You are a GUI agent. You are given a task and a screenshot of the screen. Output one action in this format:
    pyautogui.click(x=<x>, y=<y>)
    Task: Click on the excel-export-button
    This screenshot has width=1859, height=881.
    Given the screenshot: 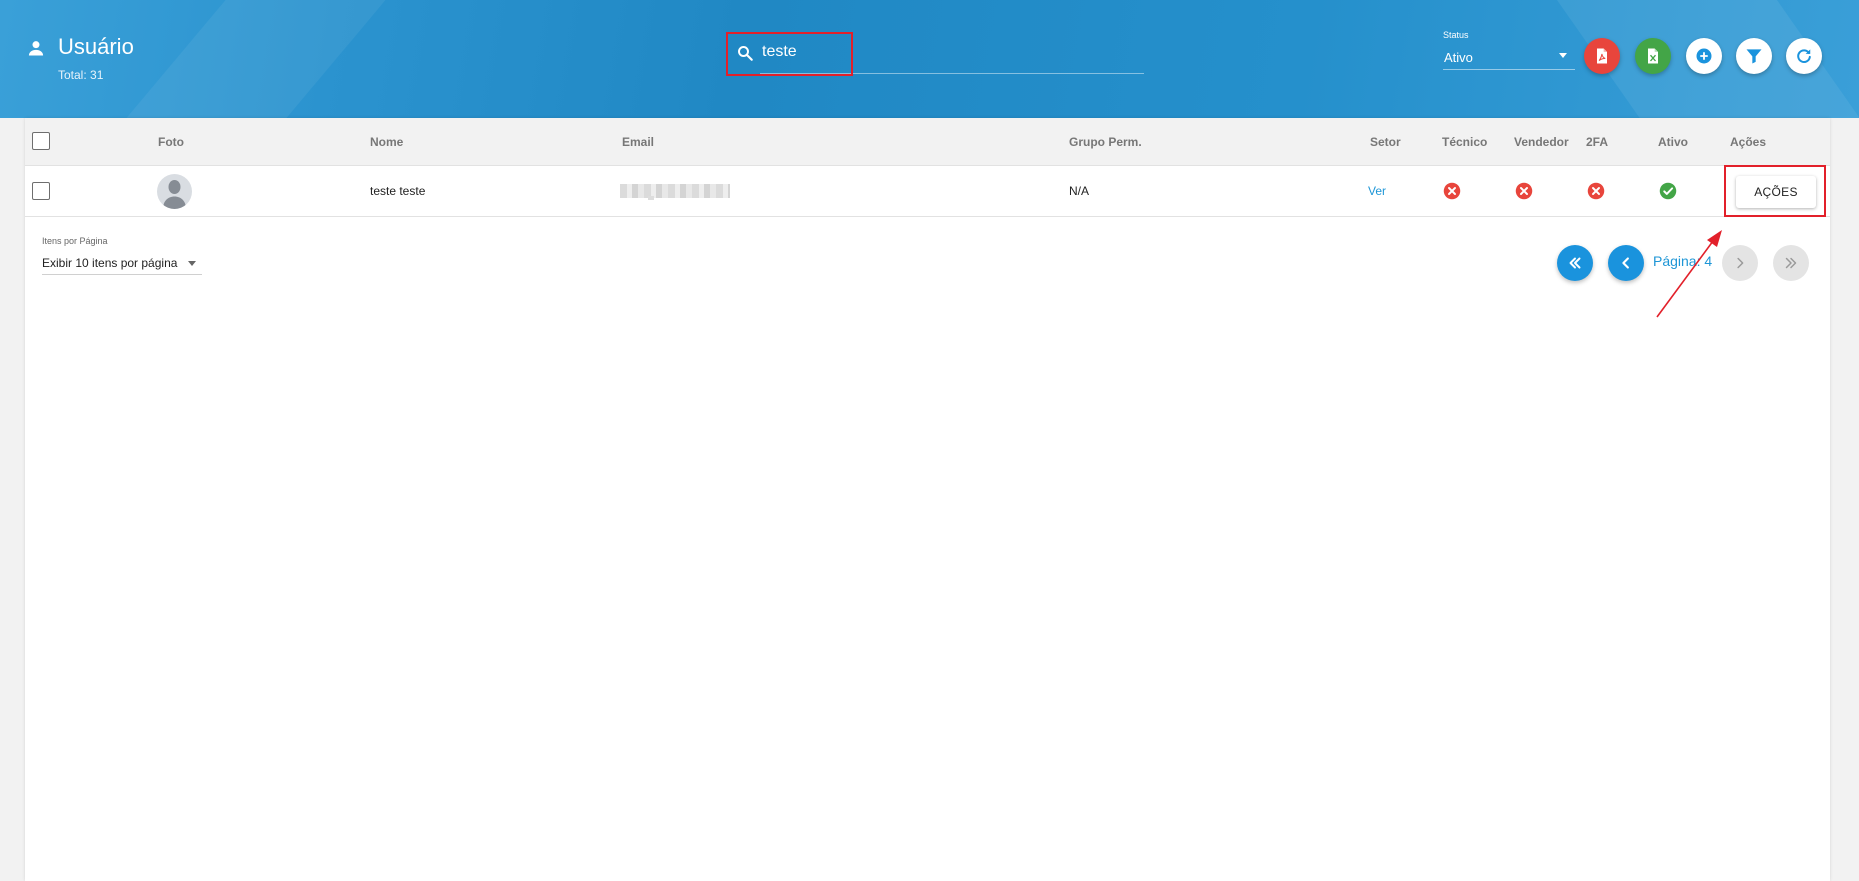 What is the action you would take?
    pyautogui.click(x=1653, y=56)
    